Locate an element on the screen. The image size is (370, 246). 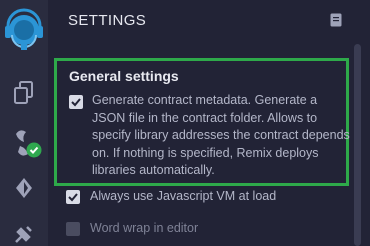
deploy-icon is located at coordinates (24, 188).